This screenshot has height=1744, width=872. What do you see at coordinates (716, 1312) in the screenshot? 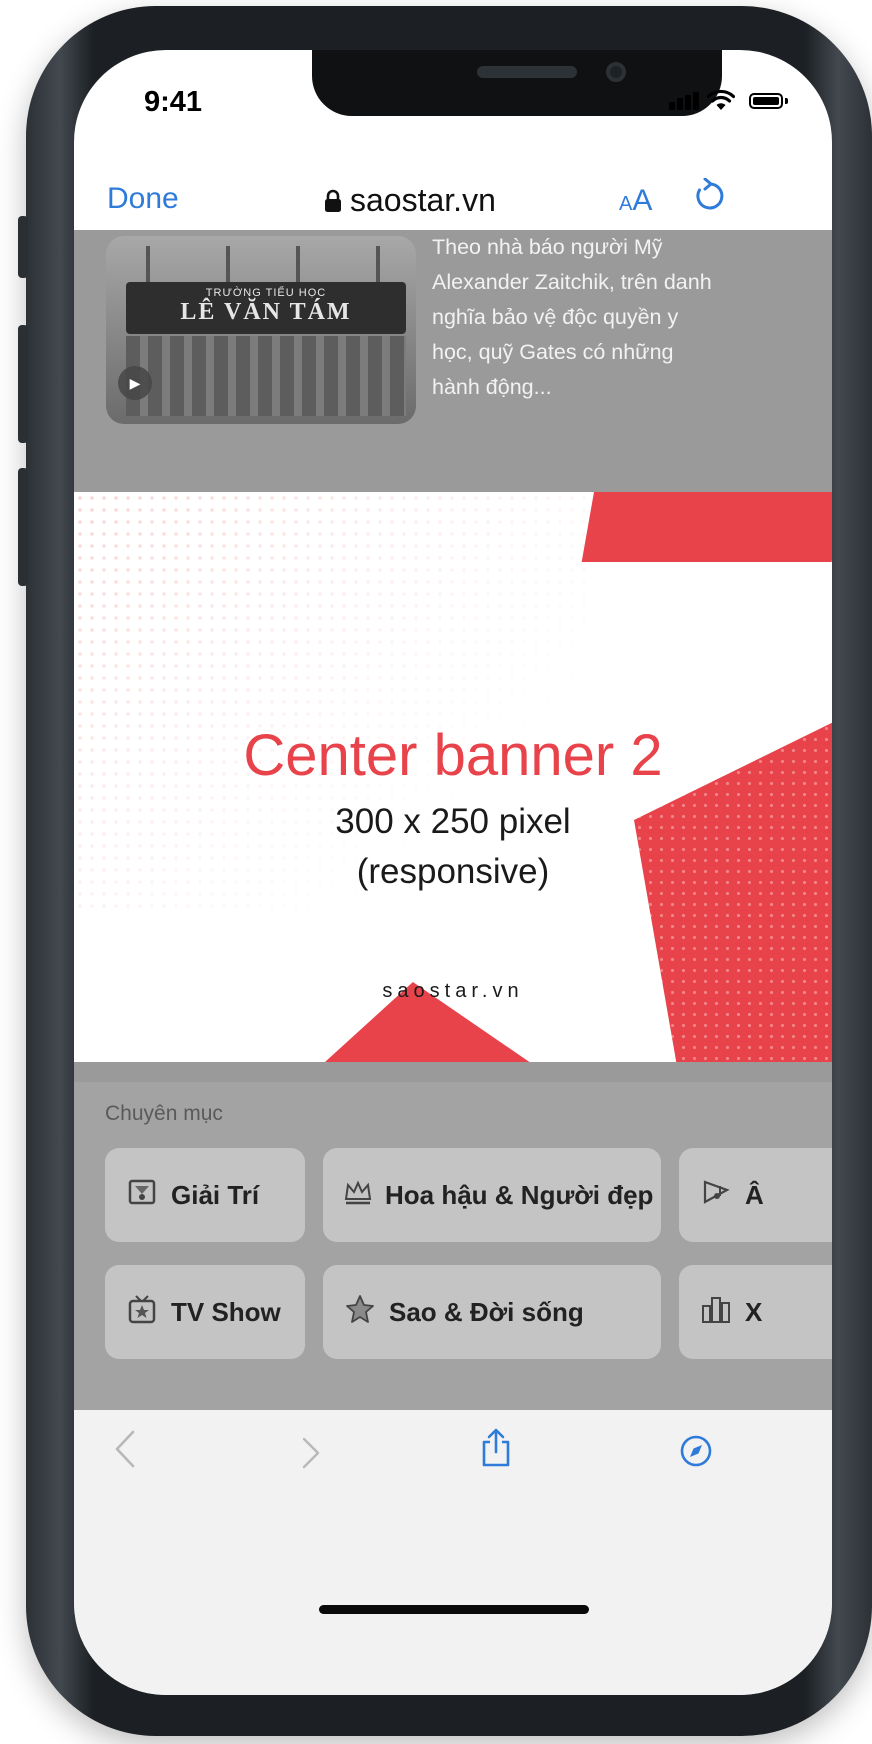
I see `city-icon` at bounding box center [716, 1312].